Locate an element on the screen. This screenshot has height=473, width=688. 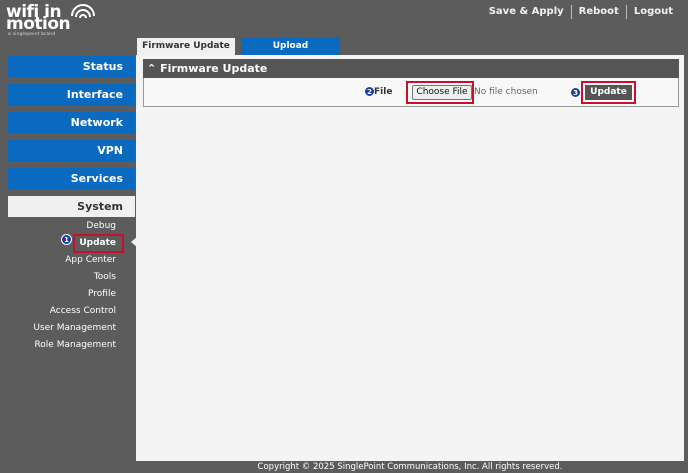
sidebar-item-system: System is located at coordinates (71, 206).